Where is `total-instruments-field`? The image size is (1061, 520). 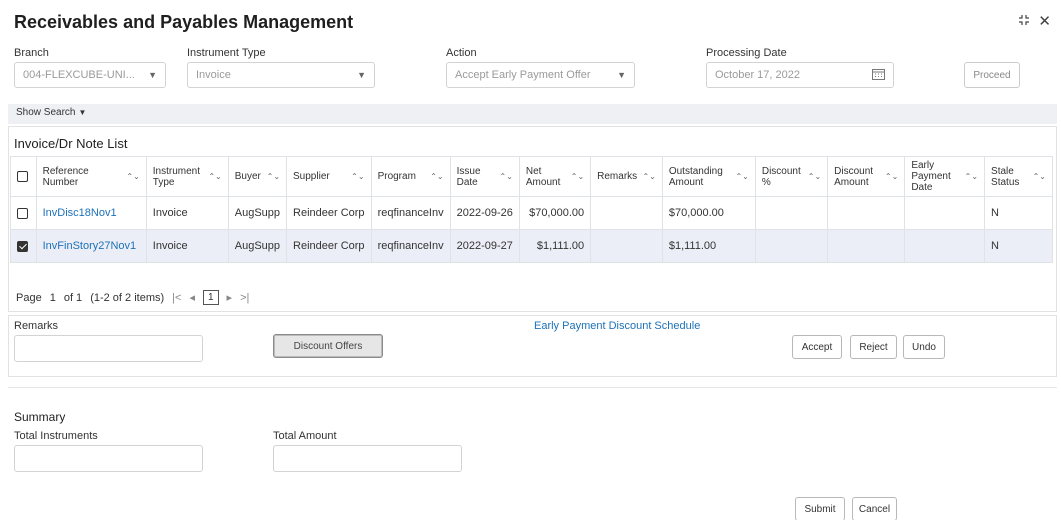 total-instruments-field is located at coordinates (108, 458).